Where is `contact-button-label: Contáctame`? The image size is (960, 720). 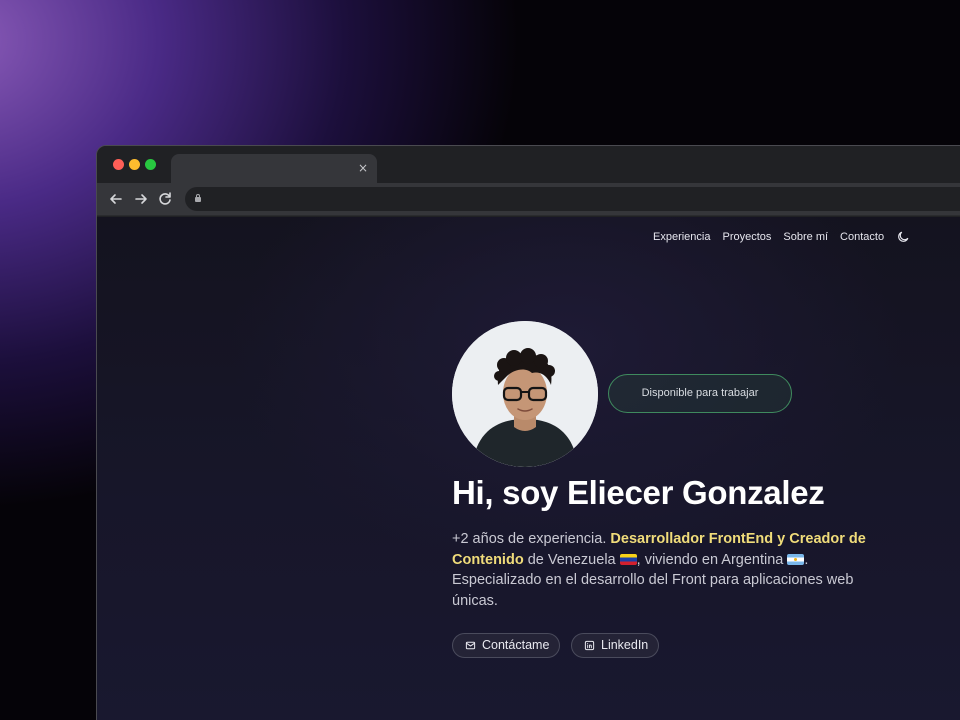
contact-button-label: Contáctame is located at coordinates (516, 645).